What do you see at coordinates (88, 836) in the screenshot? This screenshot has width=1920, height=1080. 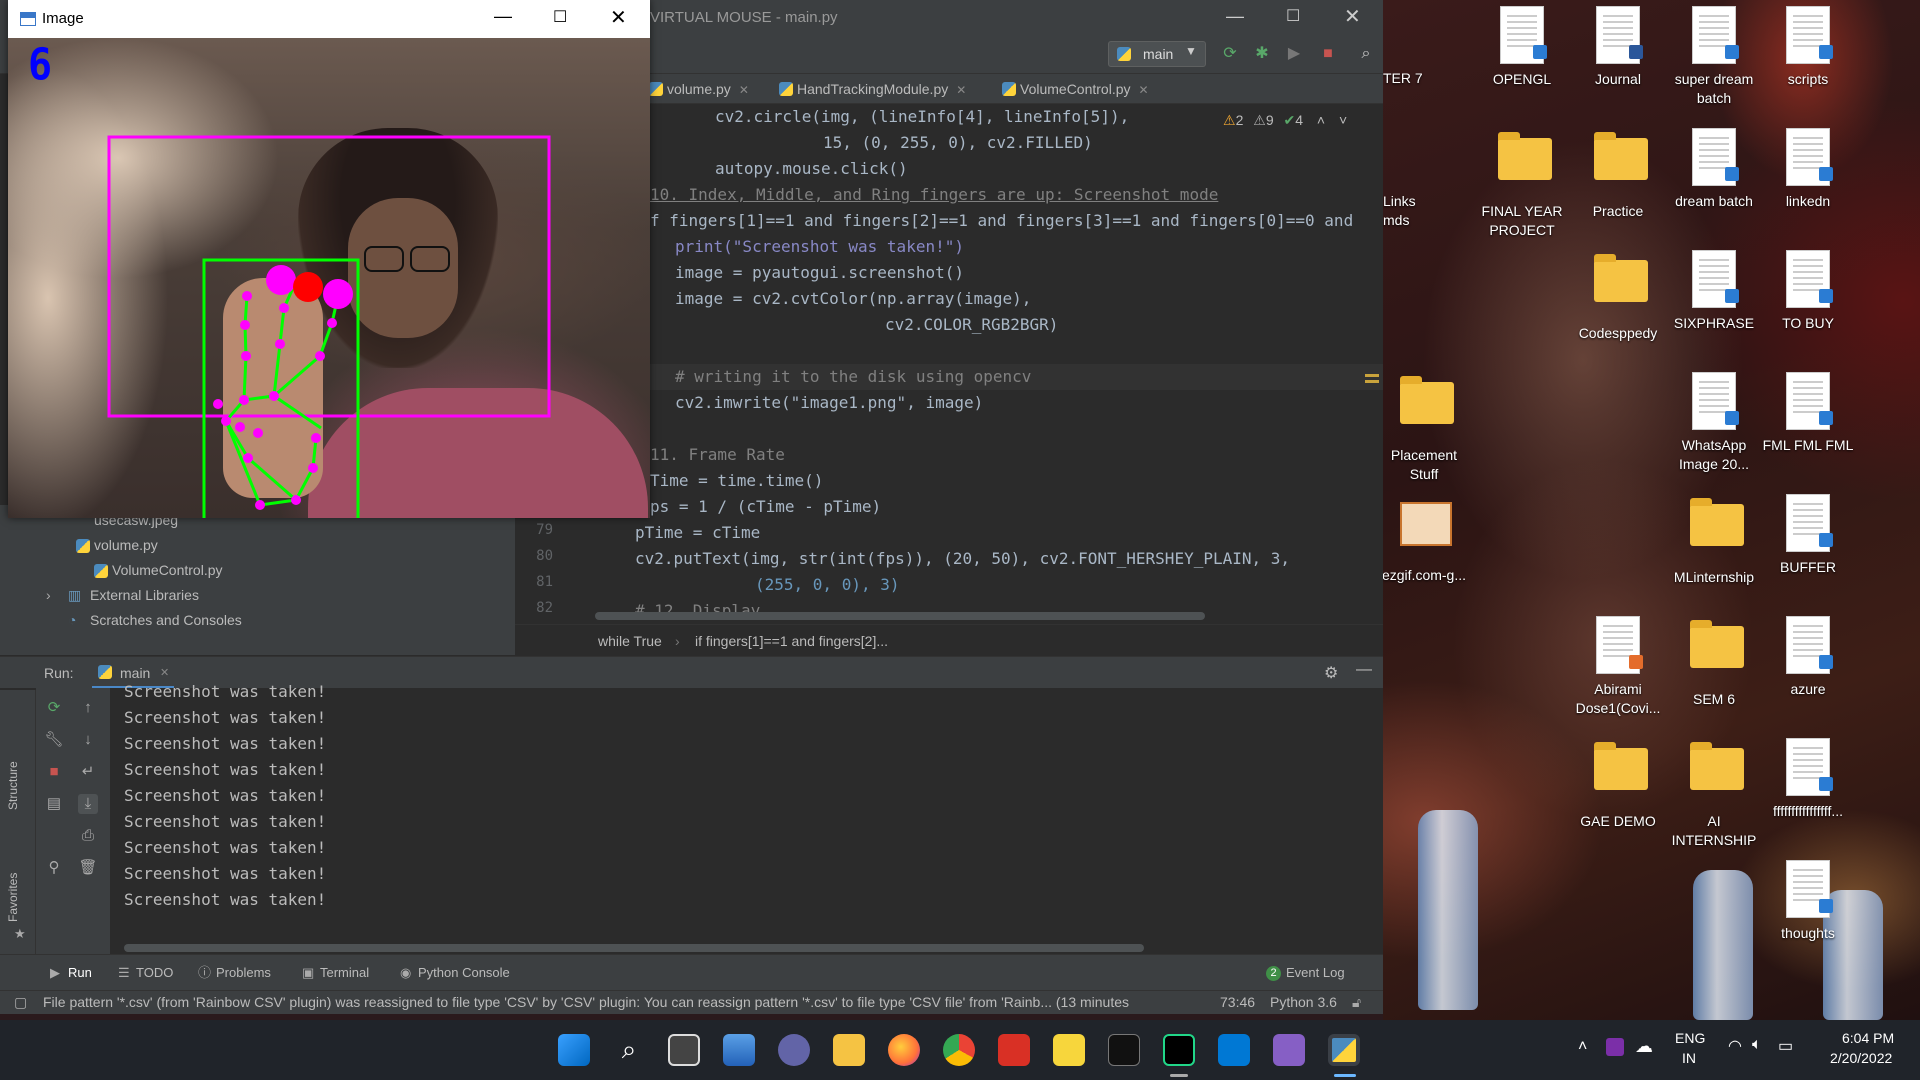 I see `print-icon: ⎙` at bounding box center [88, 836].